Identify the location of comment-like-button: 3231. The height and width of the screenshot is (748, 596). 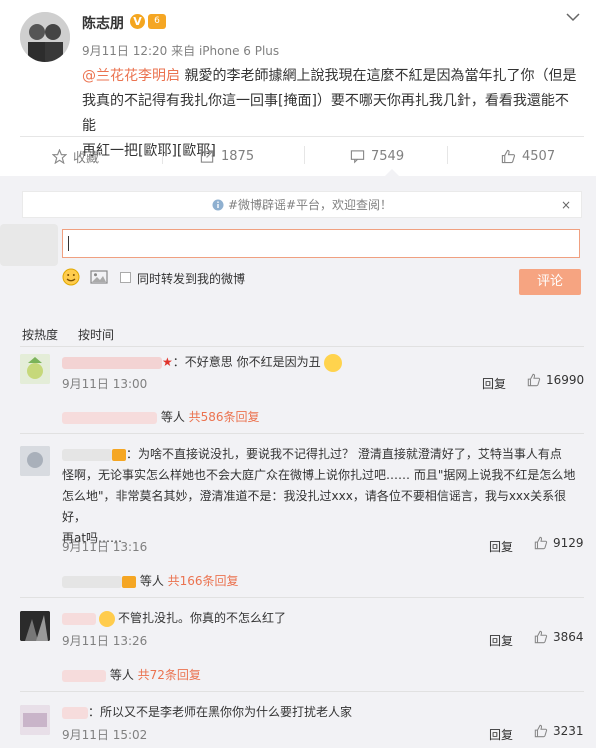
(559, 731).